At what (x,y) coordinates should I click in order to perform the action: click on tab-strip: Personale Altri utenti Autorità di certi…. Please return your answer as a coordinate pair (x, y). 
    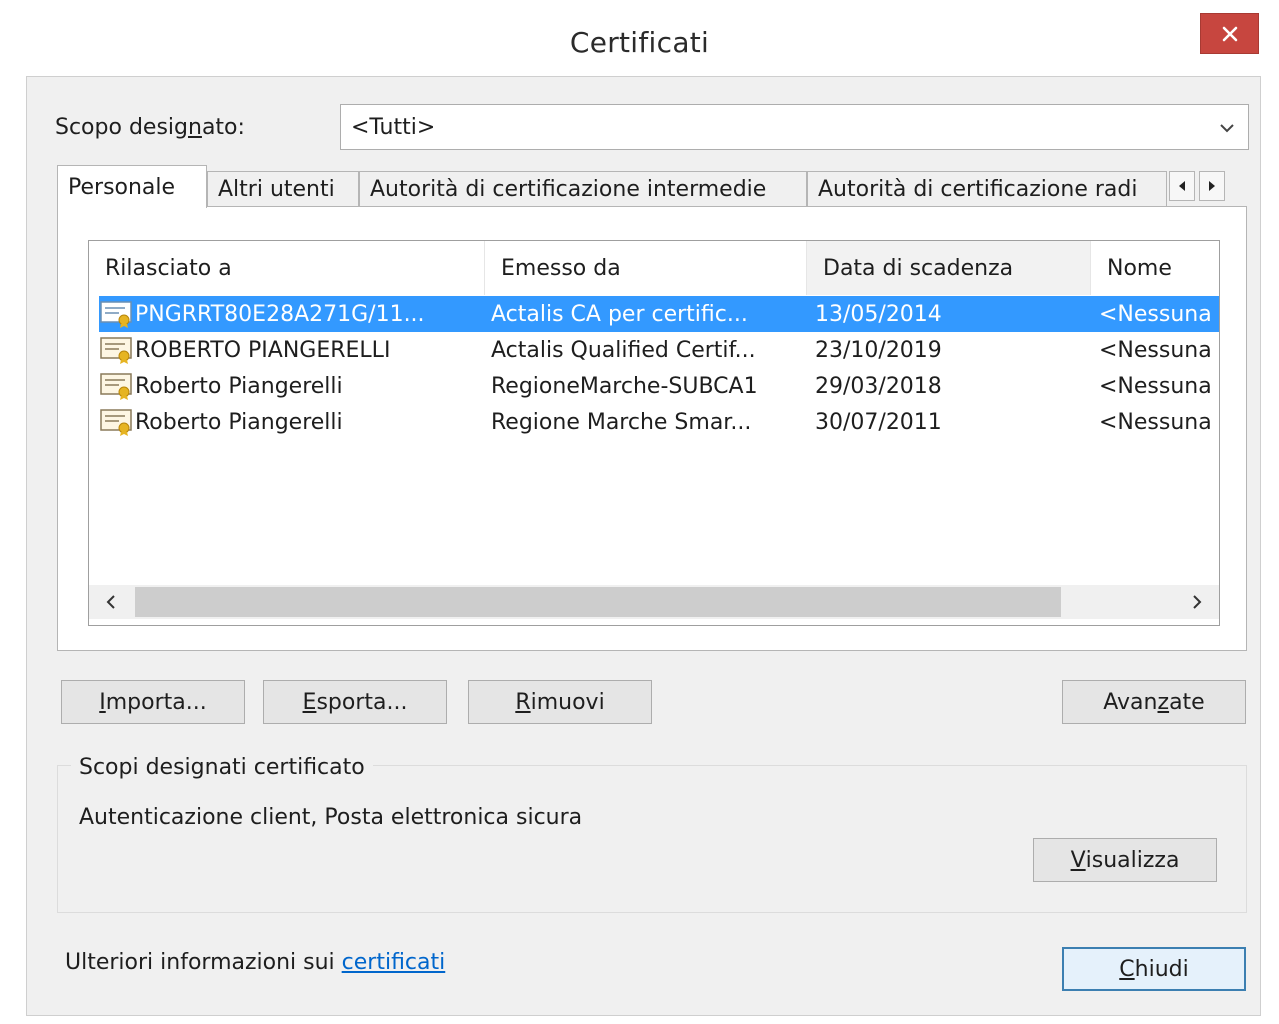
    Looking at the image, I should click on (652, 186).